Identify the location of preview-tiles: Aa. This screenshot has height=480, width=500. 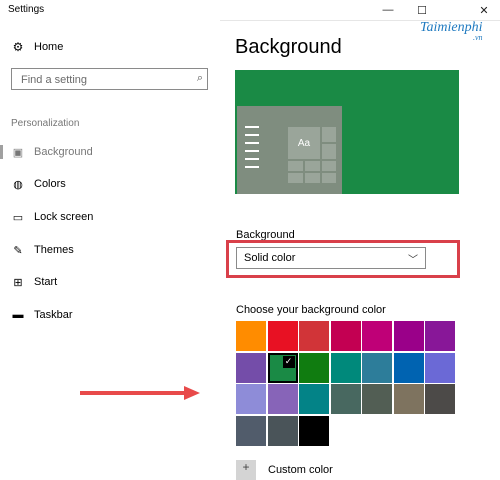
(312, 155).